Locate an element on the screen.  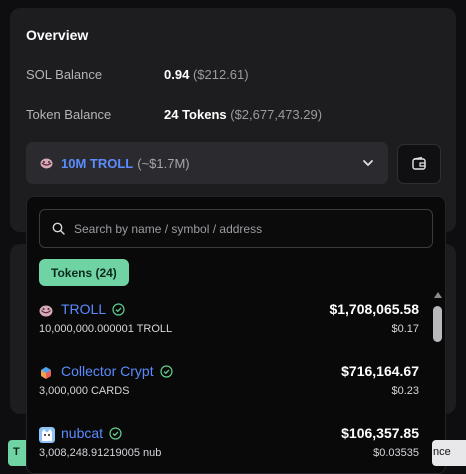
token-name: Collector Crypt is located at coordinates (117, 371).